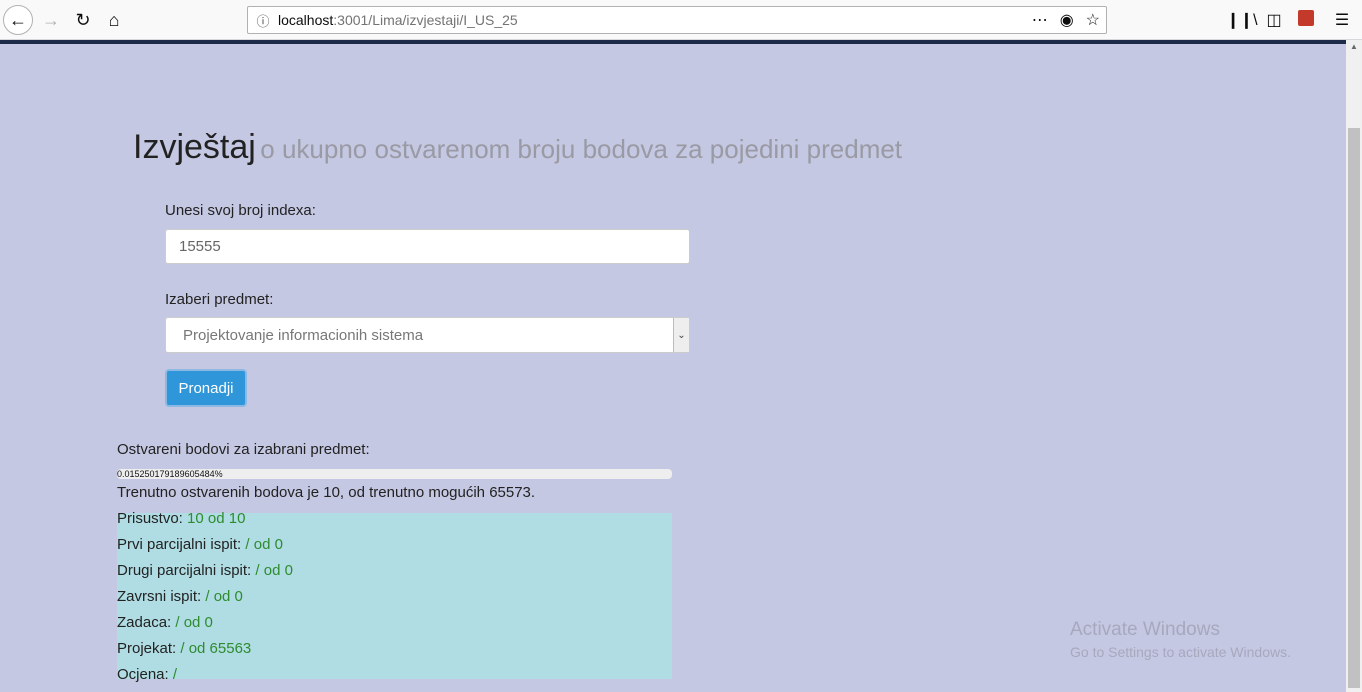  What do you see at coordinates (18, 20) in the screenshot?
I see `back-arrow-icon: ←` at bounding box center [18, 20].